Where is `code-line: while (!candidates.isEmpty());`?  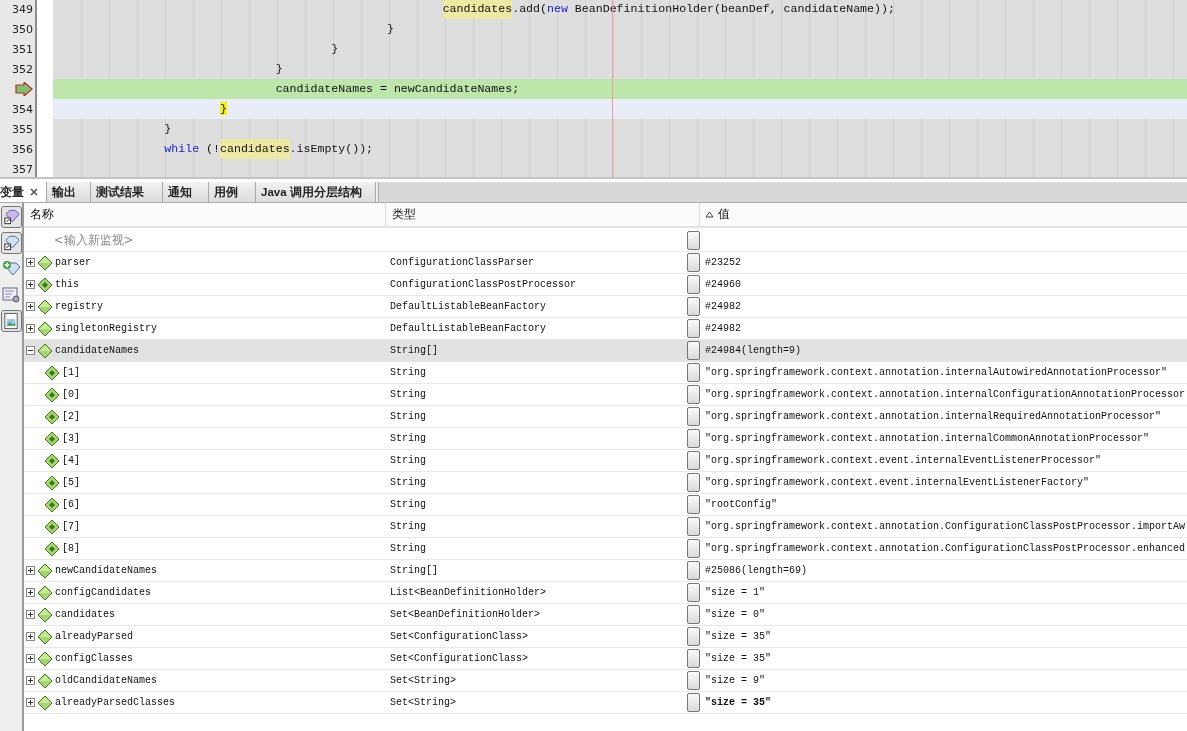 code-line: while (!candidates.isEmpty()); is located at coordinates (213, 149).